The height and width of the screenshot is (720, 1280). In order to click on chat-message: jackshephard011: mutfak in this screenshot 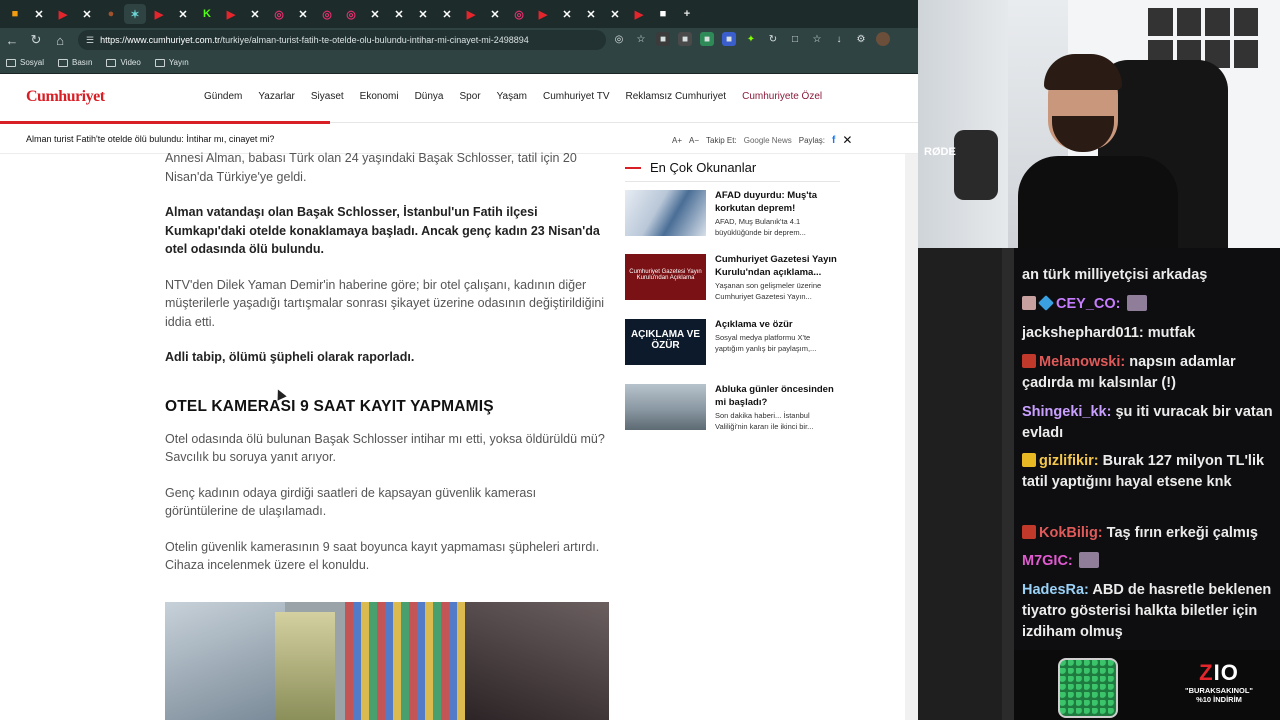, I will do `click(1148, 333)`.